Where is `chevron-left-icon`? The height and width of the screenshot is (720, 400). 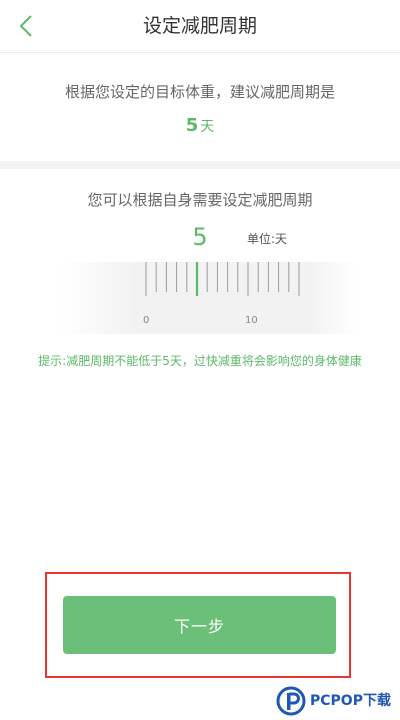
chevron-left-icon is located at coordinates (25, 26).